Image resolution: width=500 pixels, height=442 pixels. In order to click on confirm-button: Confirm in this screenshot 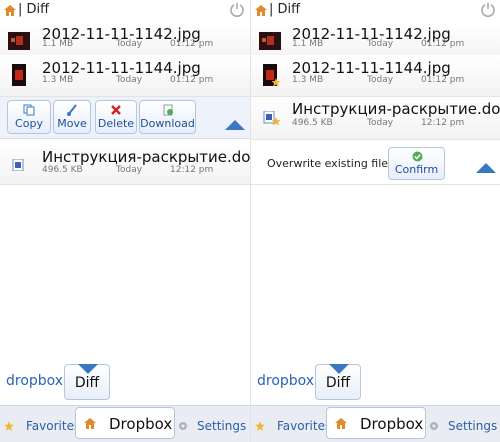, I will do `click(416, 163)`.